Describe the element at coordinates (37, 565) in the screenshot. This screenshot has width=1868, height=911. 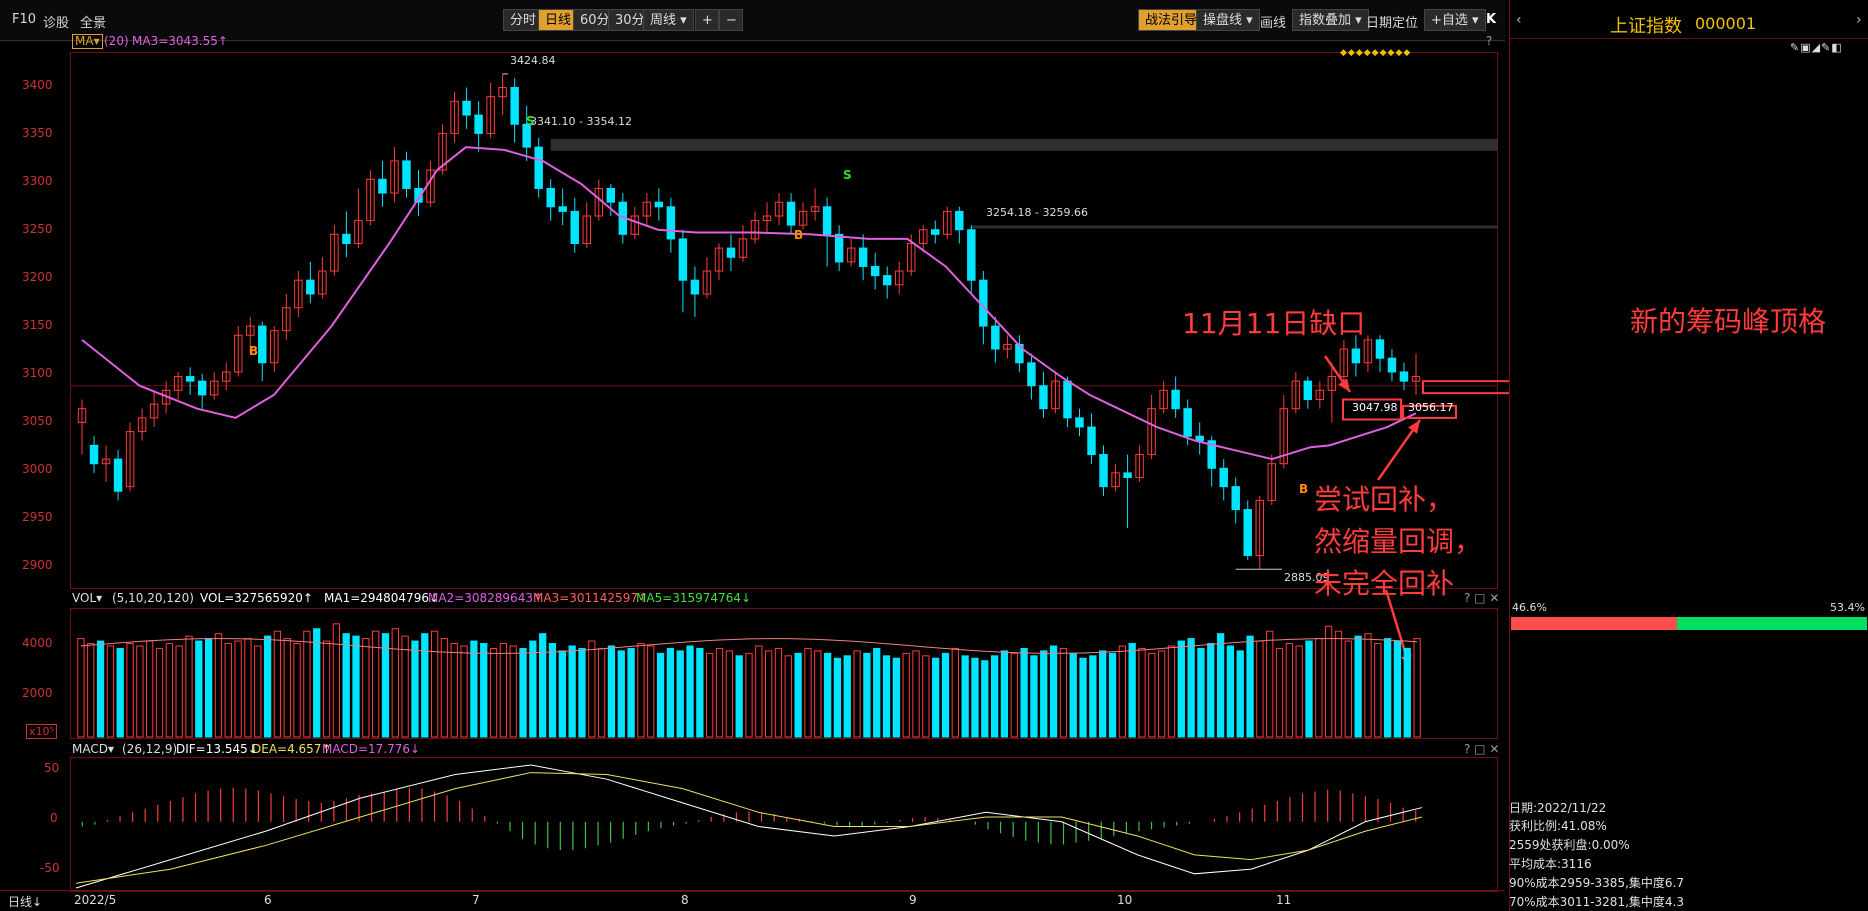
I see `y-label: 2900` at that location.